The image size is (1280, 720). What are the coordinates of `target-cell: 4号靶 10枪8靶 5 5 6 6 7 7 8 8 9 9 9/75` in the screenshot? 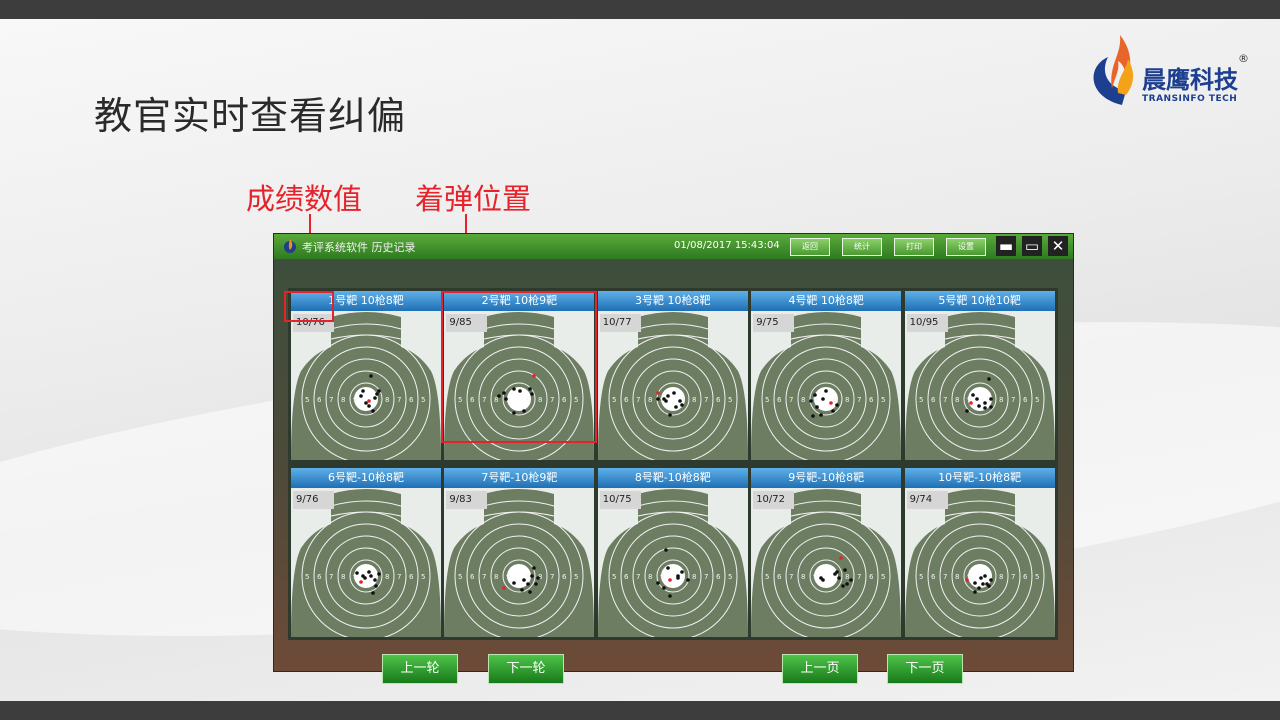 It's located at (826, 375).